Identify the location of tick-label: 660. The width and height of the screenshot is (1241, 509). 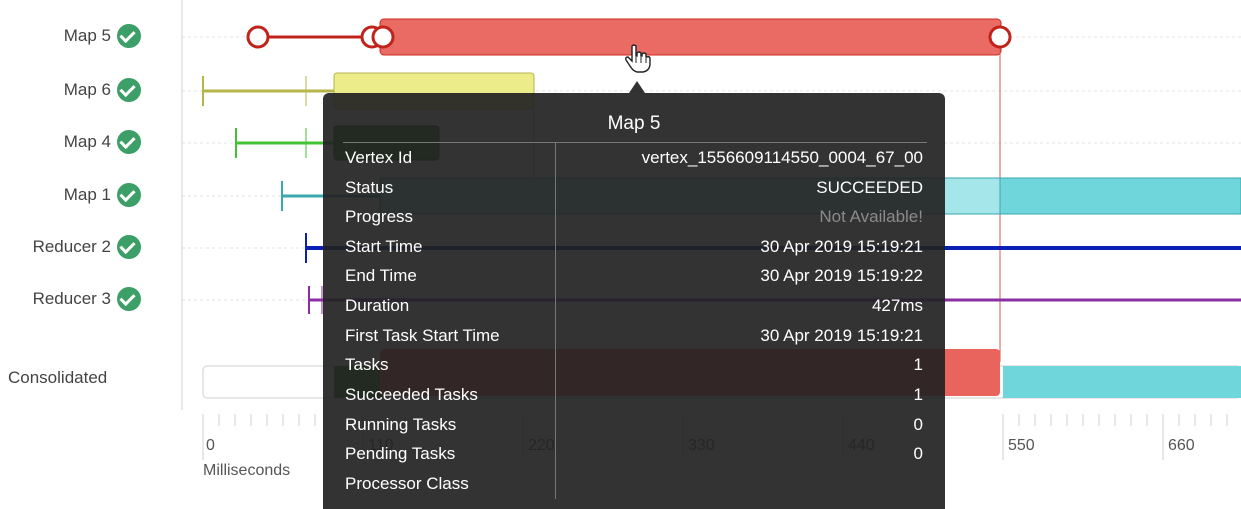
(1181, 445).